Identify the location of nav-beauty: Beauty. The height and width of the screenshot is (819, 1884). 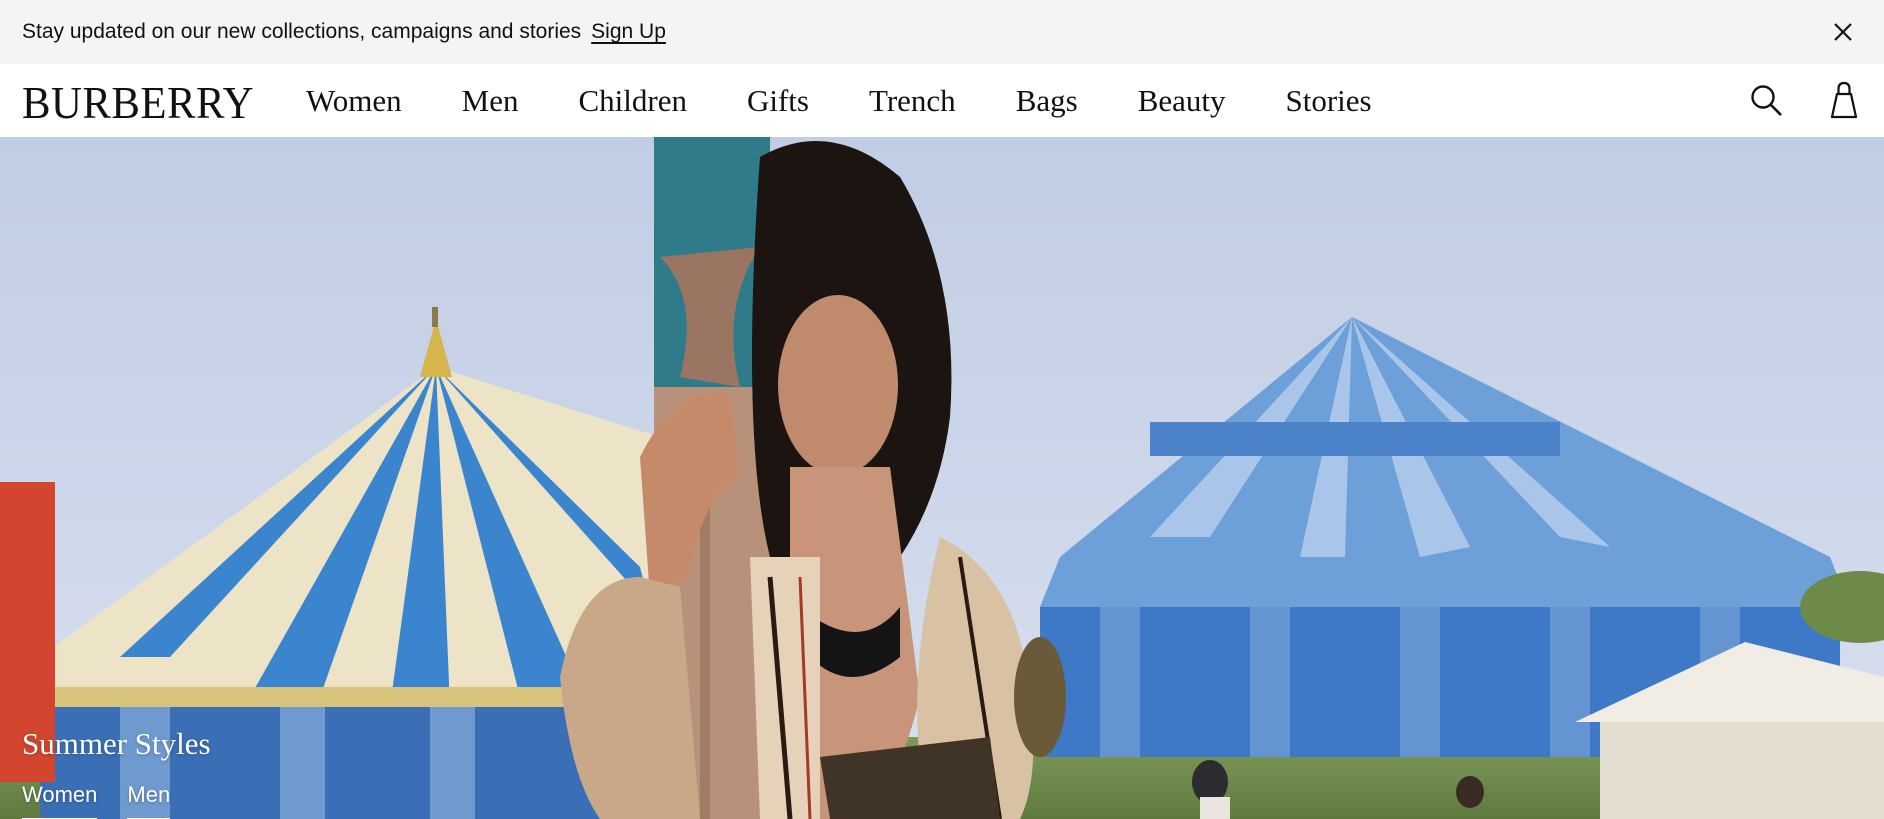
(1182, 101).